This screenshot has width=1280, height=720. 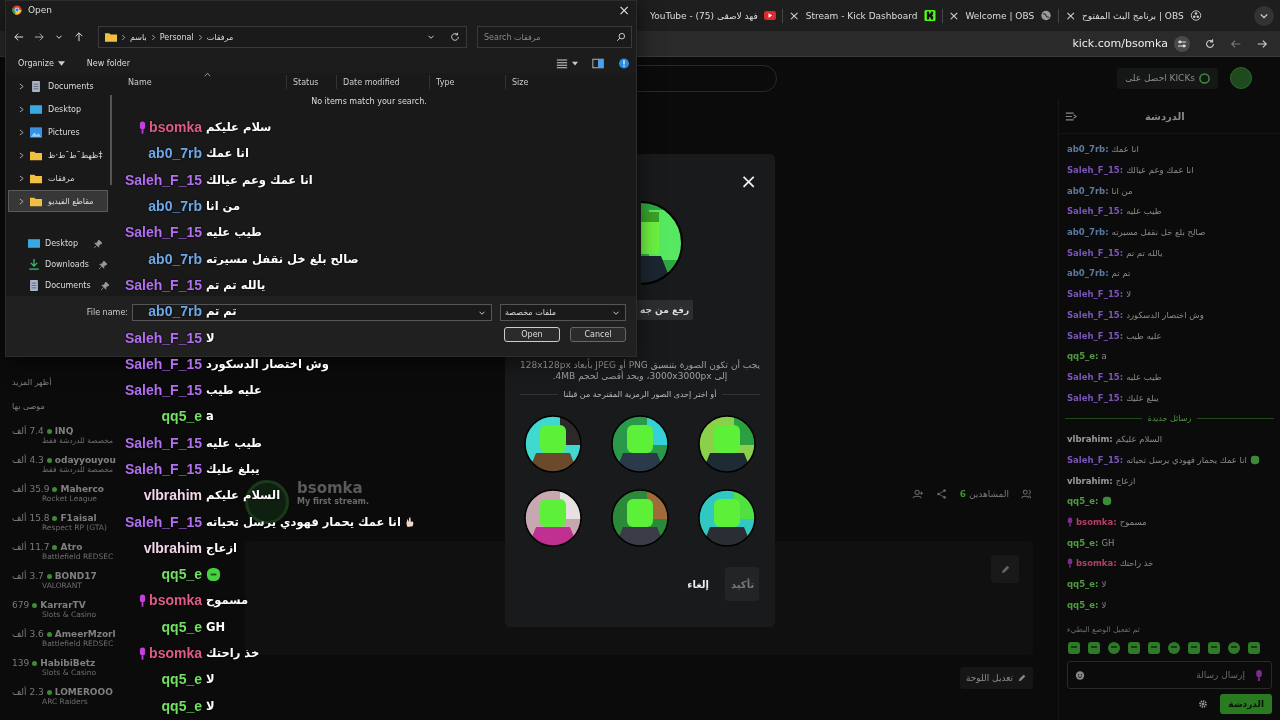 What do you see at coordinates (382, 82) in the screenshot?
I see `column-header: Date modified` at bounding box center [382, 82].